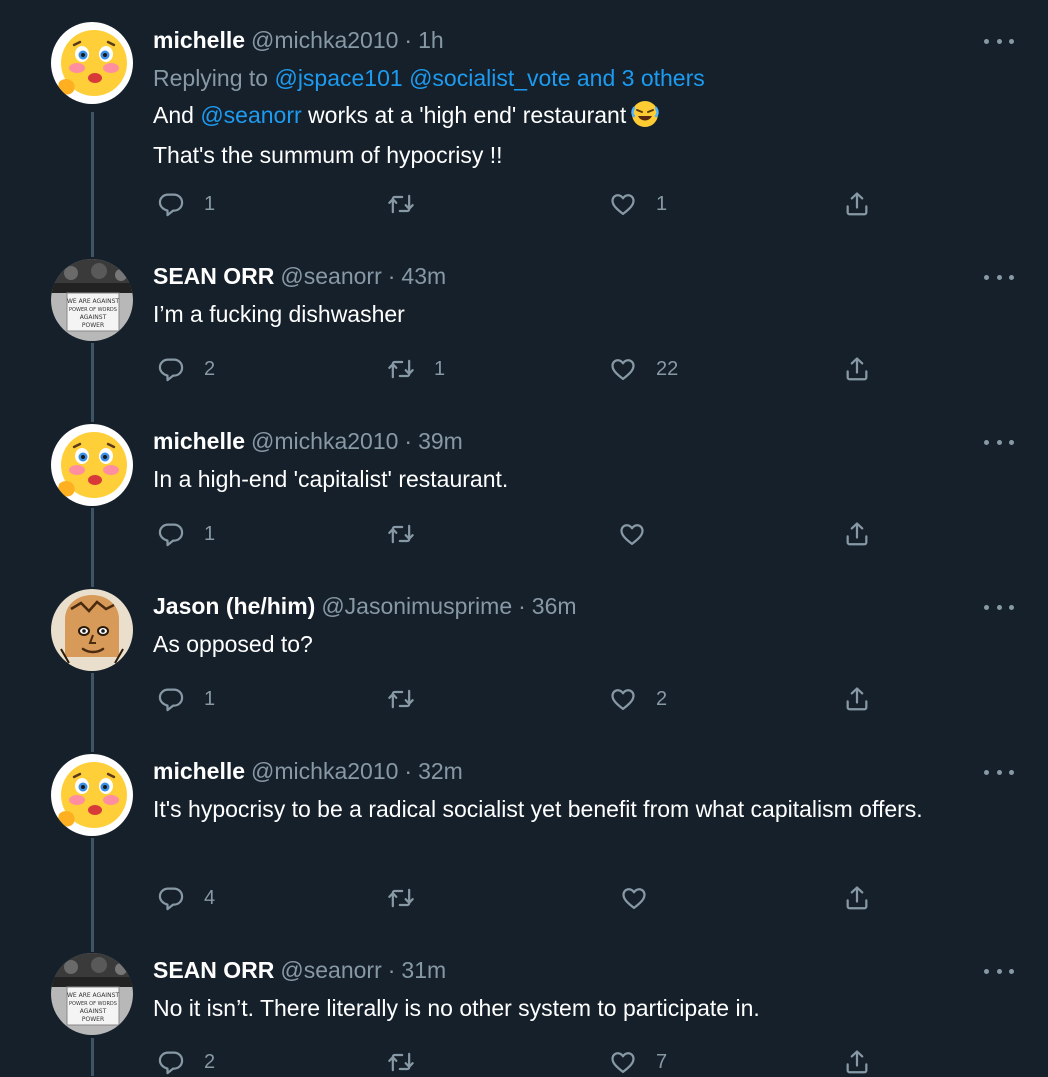 The height and width of the screenshot is (1077, 1048). I want to click on tweet-text: In a high-end 'capitalist' restaurant., so click(568, 479).